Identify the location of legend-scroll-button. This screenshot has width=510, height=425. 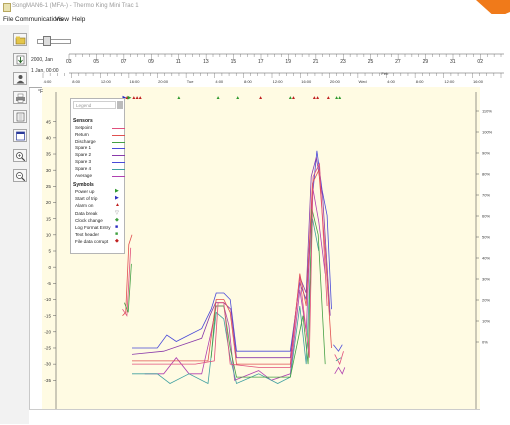
(120, 105).